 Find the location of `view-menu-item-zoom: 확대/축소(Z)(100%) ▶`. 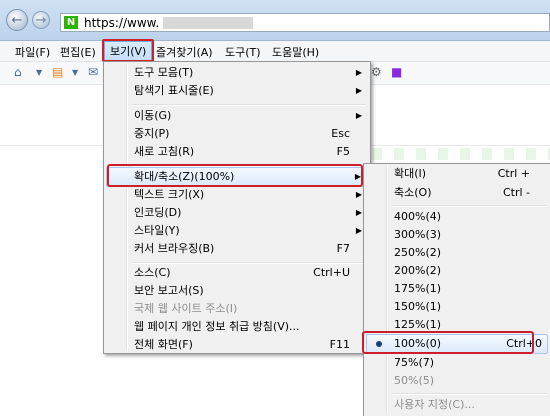

view-menu-item-zoom: 확대/축소(Z)(100%) ▶ is located at coordinates (237, 177).